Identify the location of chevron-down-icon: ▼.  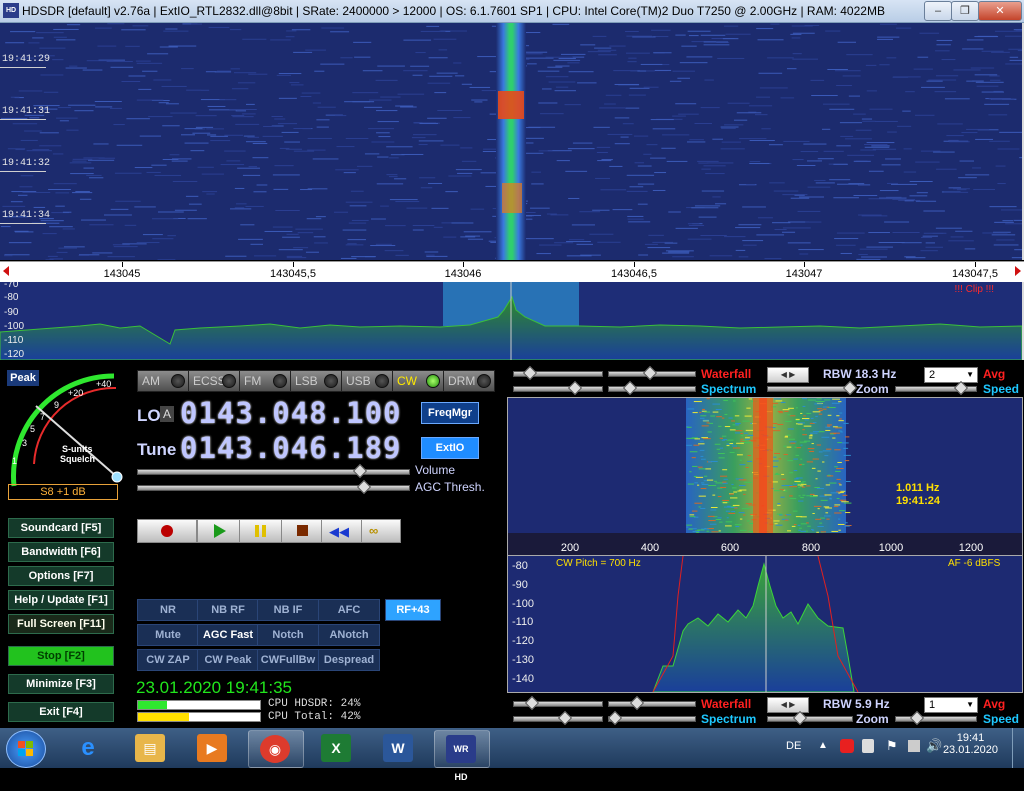
(968, 375).